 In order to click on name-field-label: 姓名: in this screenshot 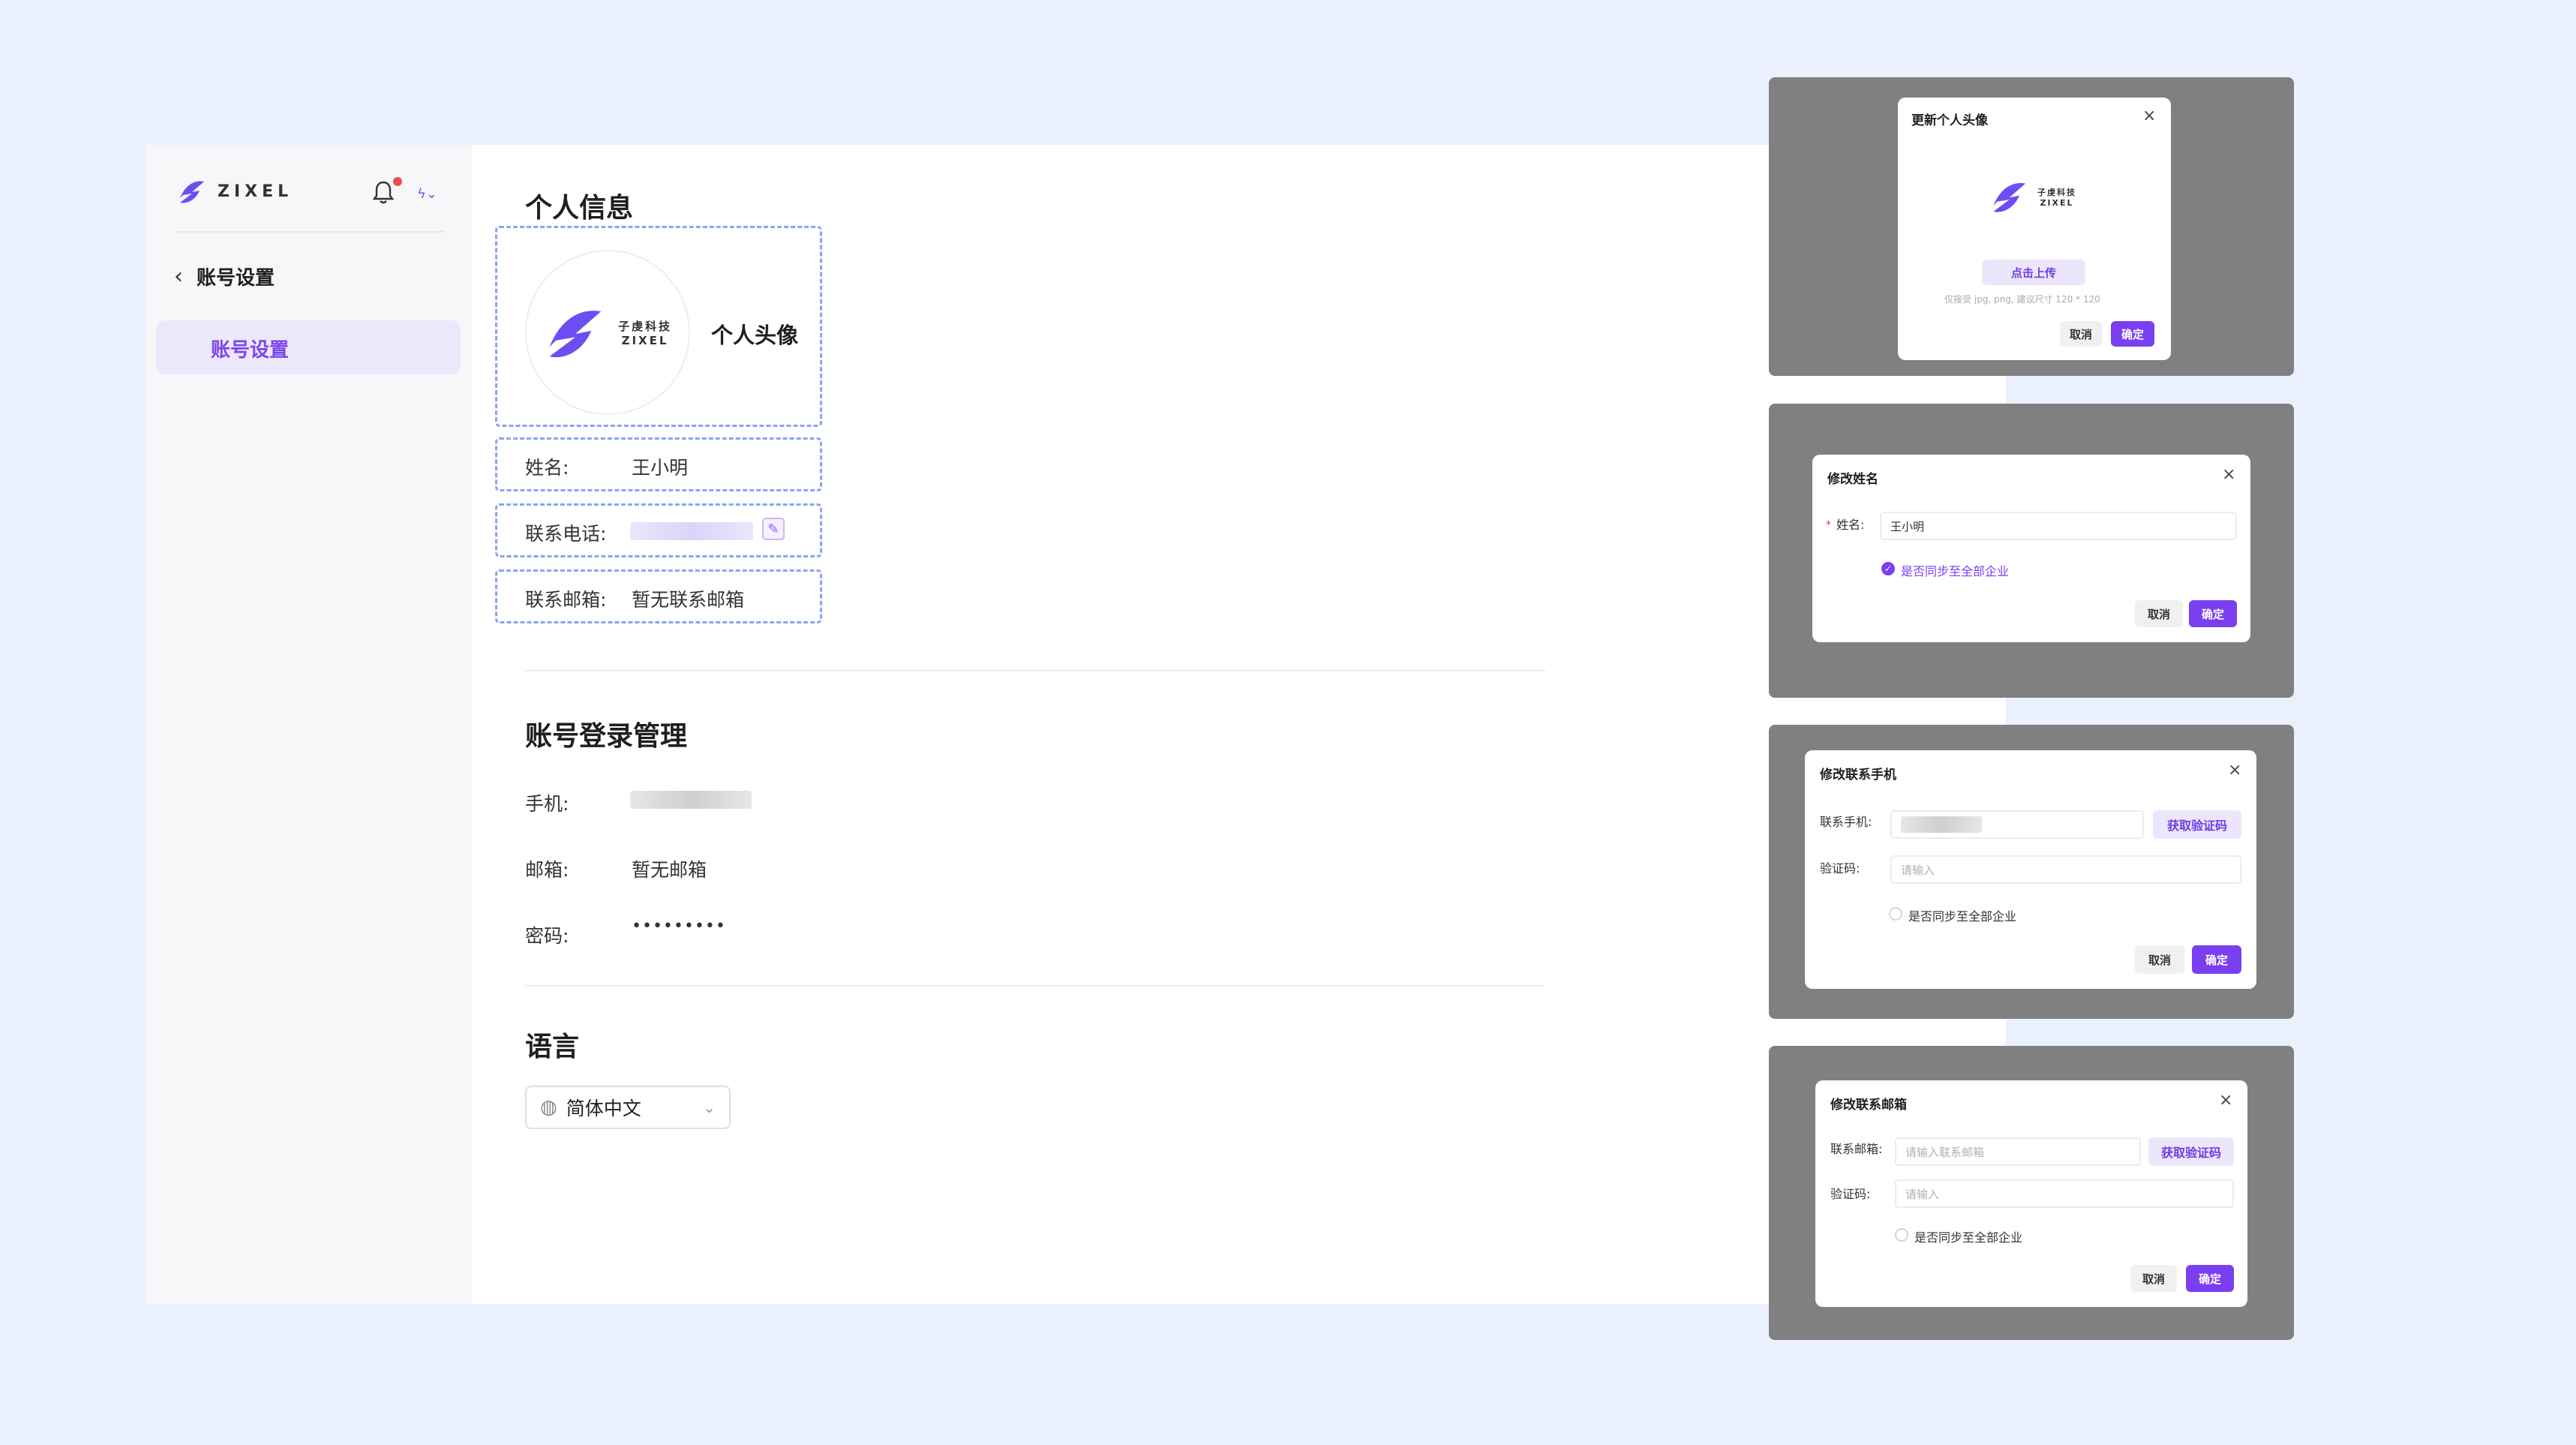, I will do `click(1850, 525)`.